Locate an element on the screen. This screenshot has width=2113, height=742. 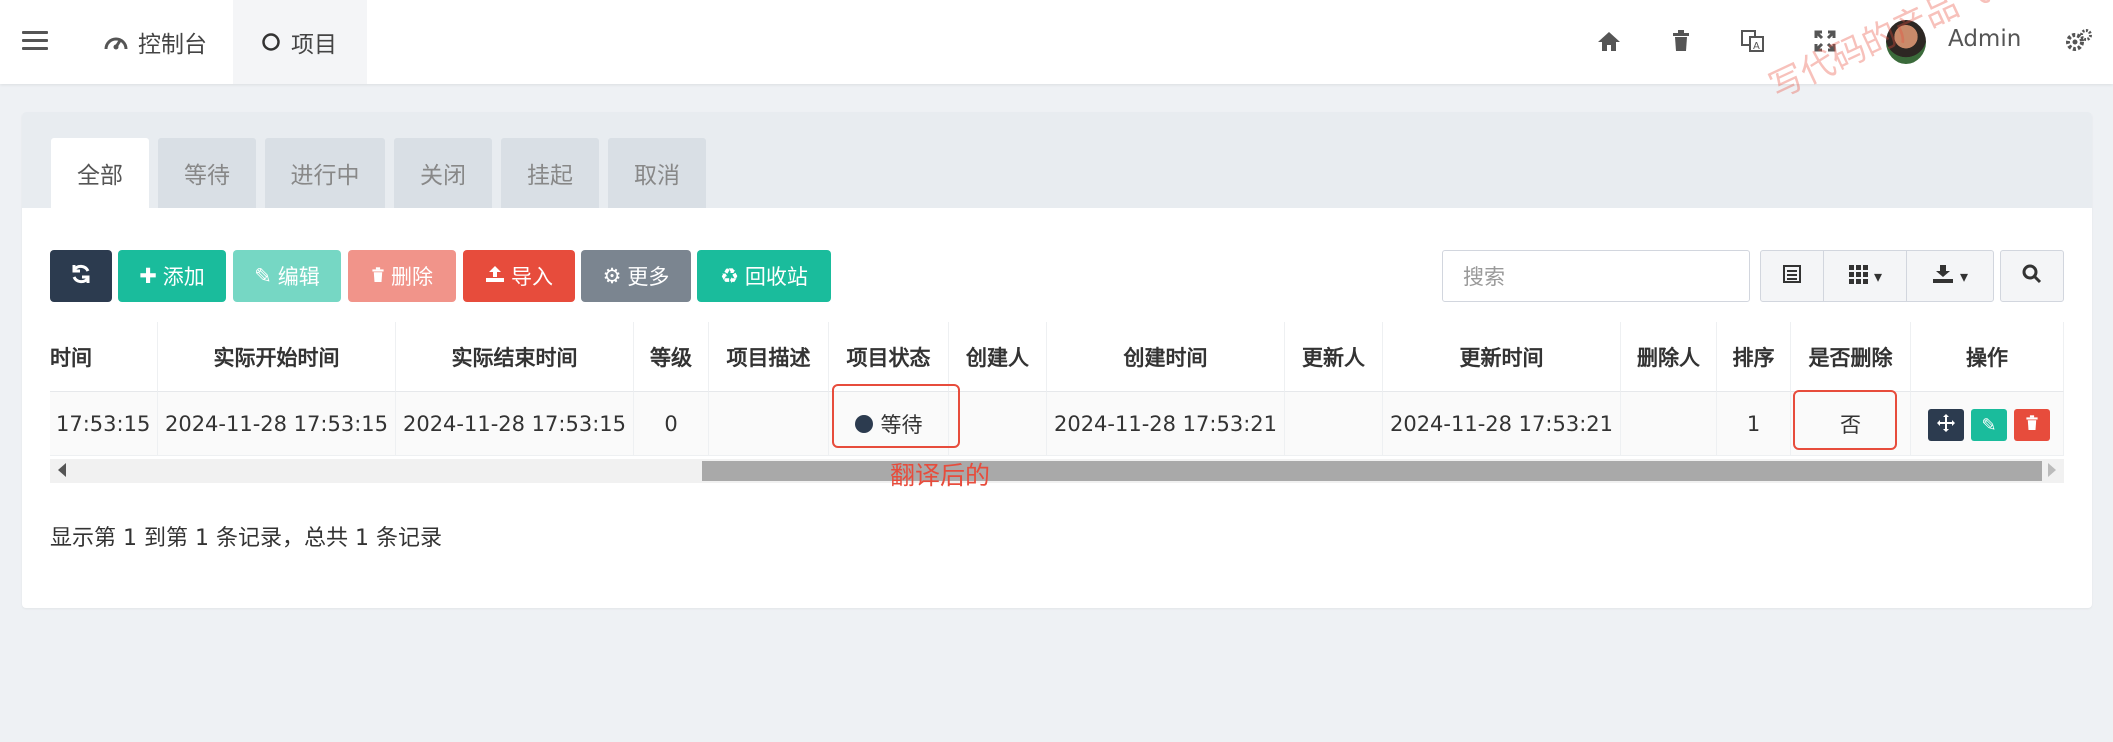
col-header-deleter: 删除人 is located at coordinates (1669, 357).